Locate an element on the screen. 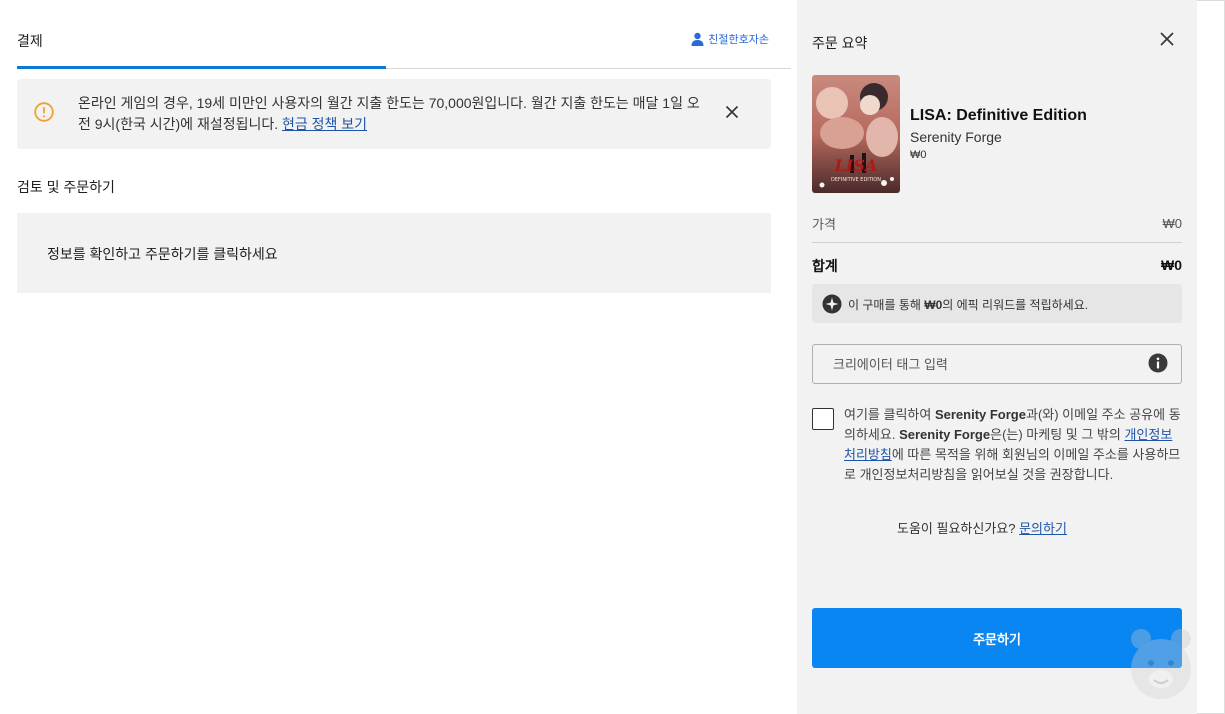  svg-text: DEFINITIVE EDITION is located at coordinates (856, 180).